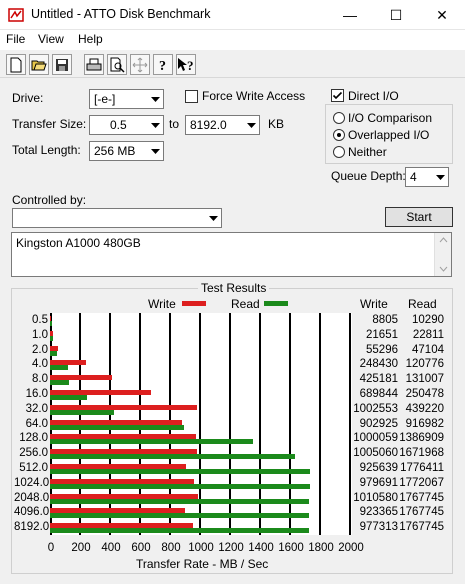 This screenshot has width=465, height=584. Describe the element at coordinates (424, 379) in the screenshot. I see `read-value: 131007` at that location.